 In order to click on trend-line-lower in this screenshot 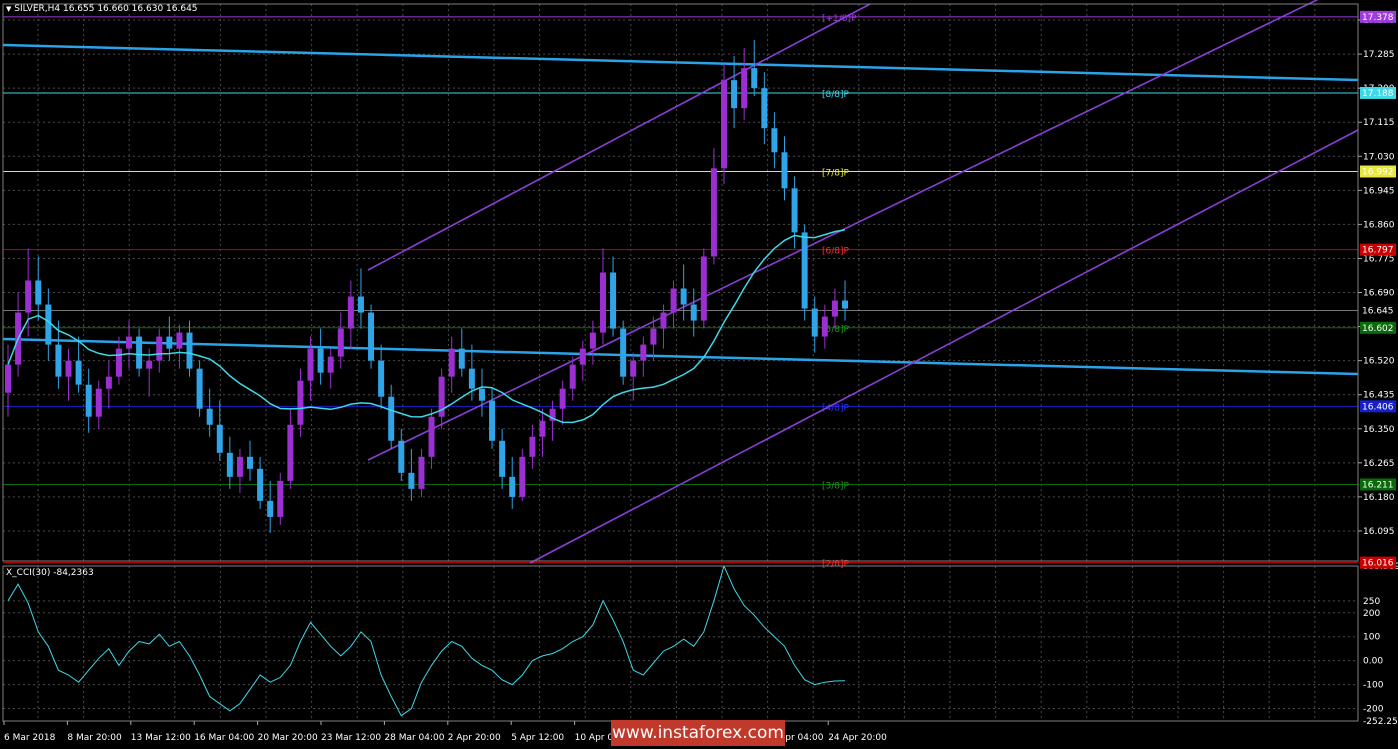, I will do `click(680, 356)`.